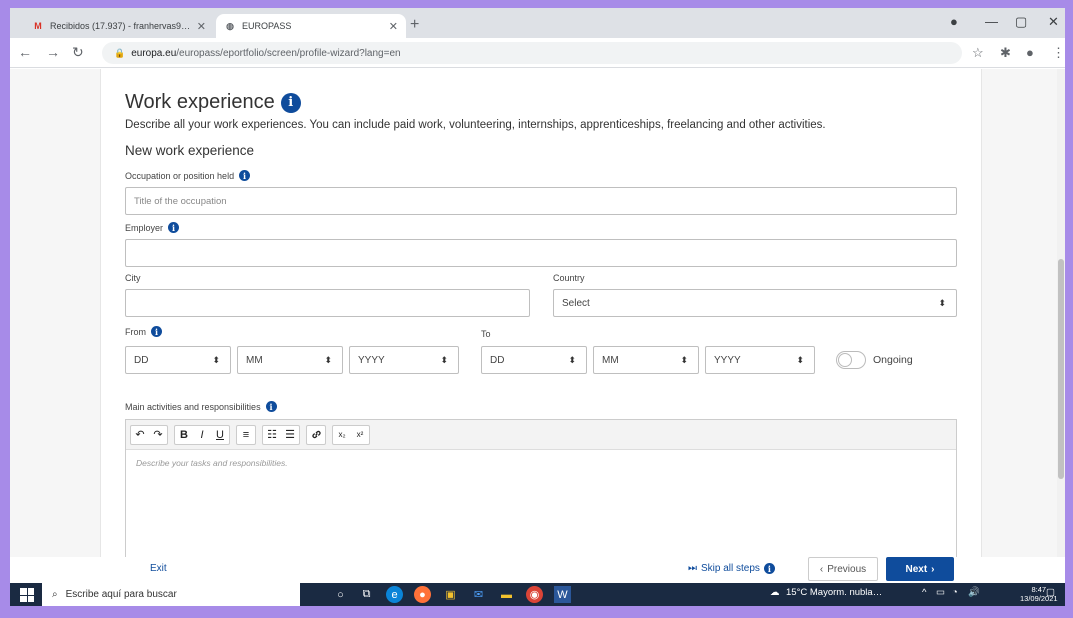 The width and height of the screenshot is (1073, 618). Describe the element at coordinates (920, 569) in the screenshot. I see `next-button: Next ›` at that location.